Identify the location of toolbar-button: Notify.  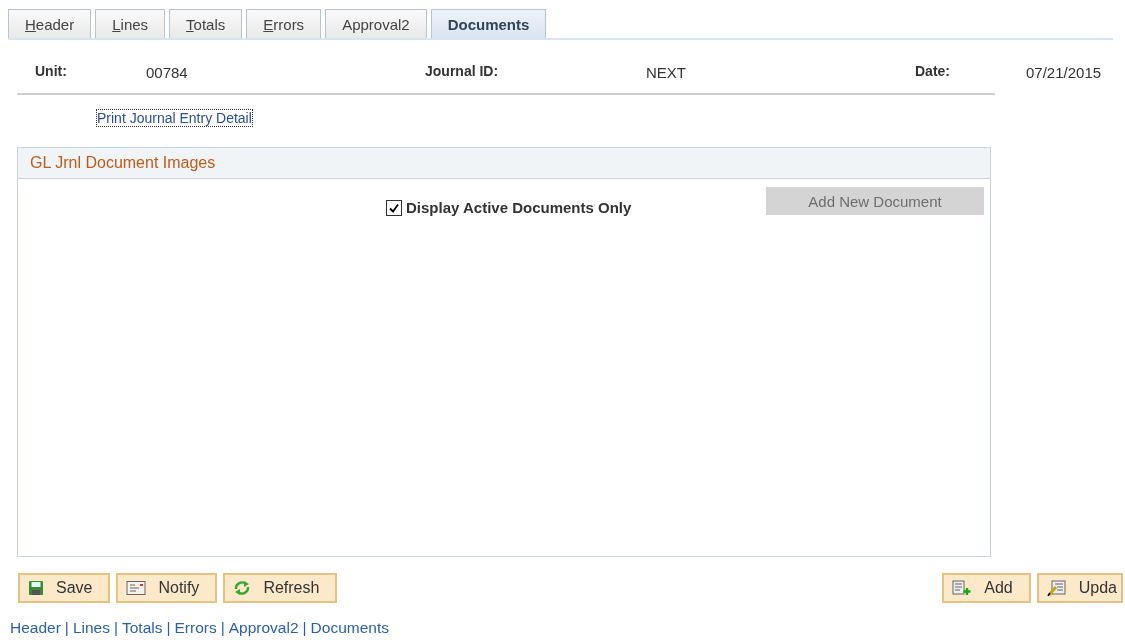
(167, 588).